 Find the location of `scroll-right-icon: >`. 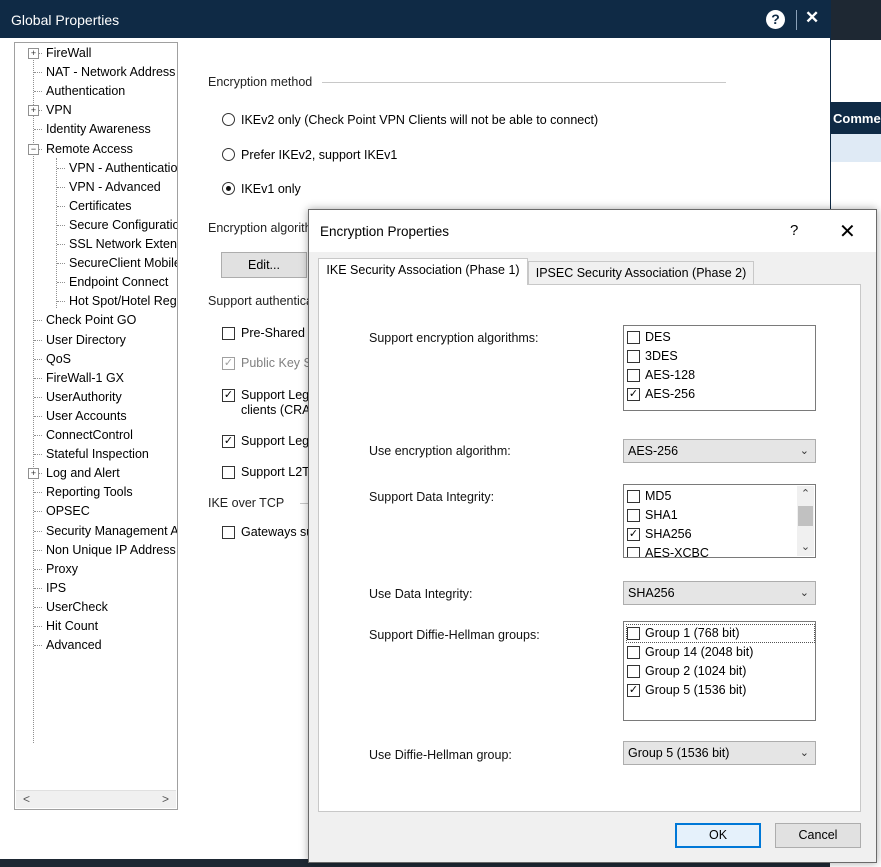

scroll-right-icon: > is located at coordinates (165, 799).